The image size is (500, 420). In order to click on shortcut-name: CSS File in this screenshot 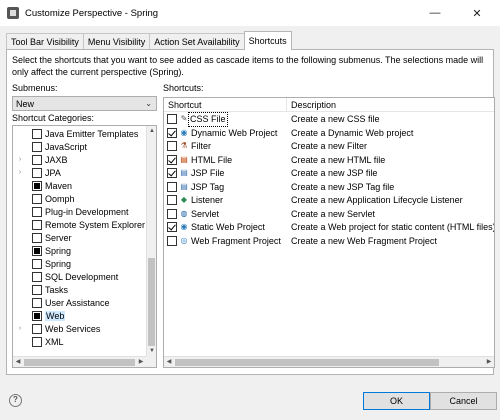, I will do `click(208, 119)`.